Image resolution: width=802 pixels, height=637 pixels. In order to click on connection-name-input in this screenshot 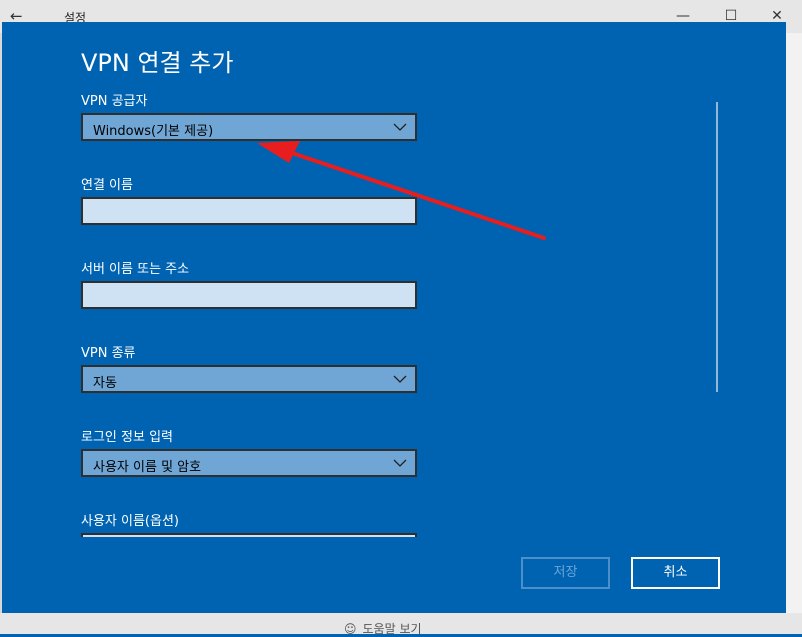, I will do `click(249, 211)`.